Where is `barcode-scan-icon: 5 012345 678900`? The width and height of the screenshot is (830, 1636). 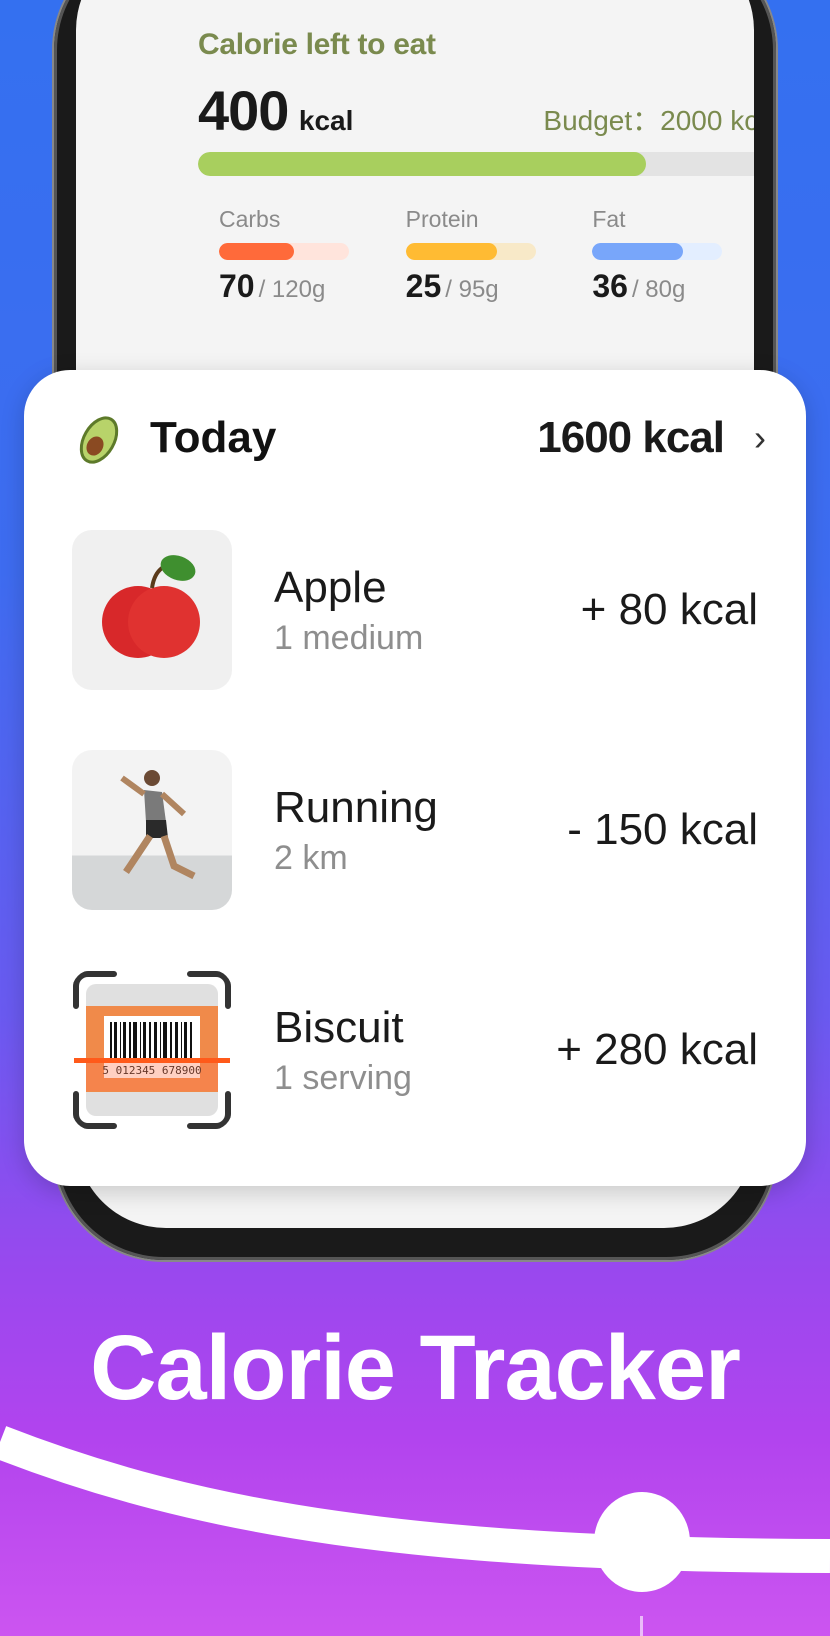 barcode-scan-icon: 5 012345 678900 is located at coordinates (152, 1050).